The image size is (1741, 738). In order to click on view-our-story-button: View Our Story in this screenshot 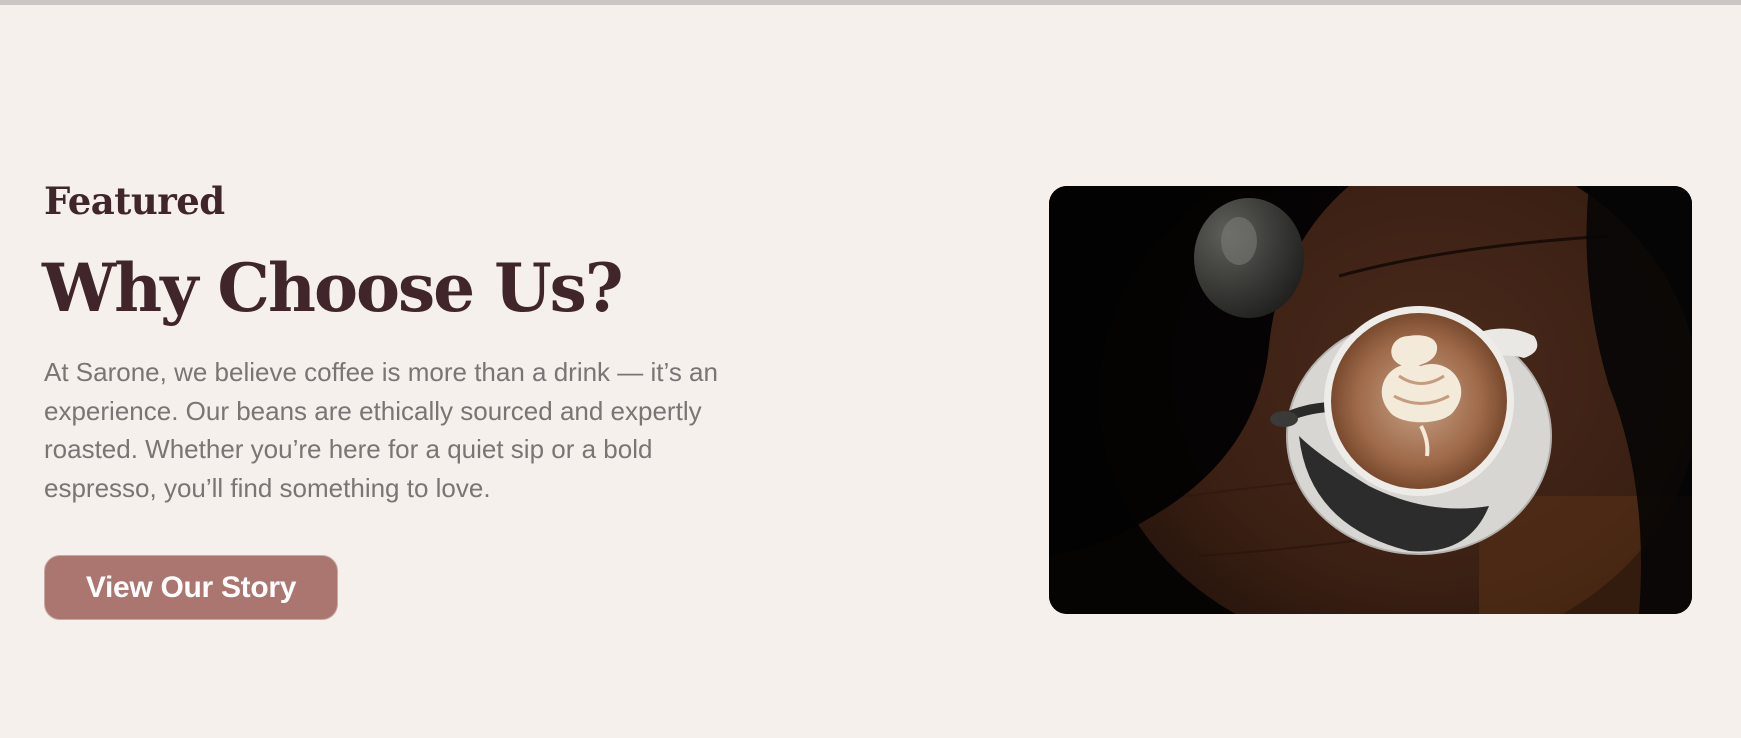, I will do `click(191, 587)`.